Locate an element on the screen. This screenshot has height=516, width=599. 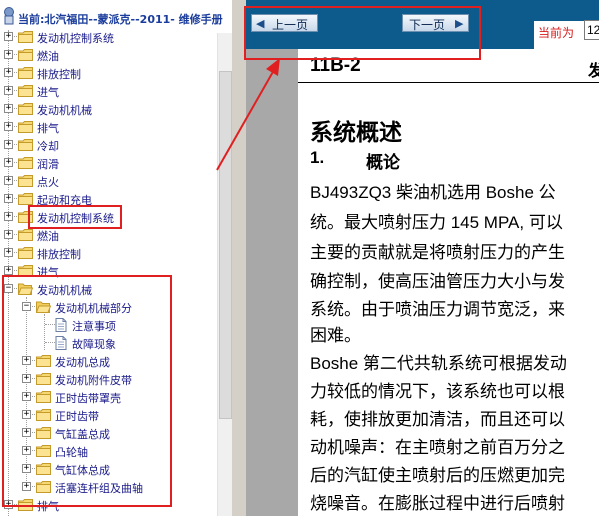
doc-body-line: 后的汽缸使主喷射后的压燃更加完 is located at coordinates (437, 475).